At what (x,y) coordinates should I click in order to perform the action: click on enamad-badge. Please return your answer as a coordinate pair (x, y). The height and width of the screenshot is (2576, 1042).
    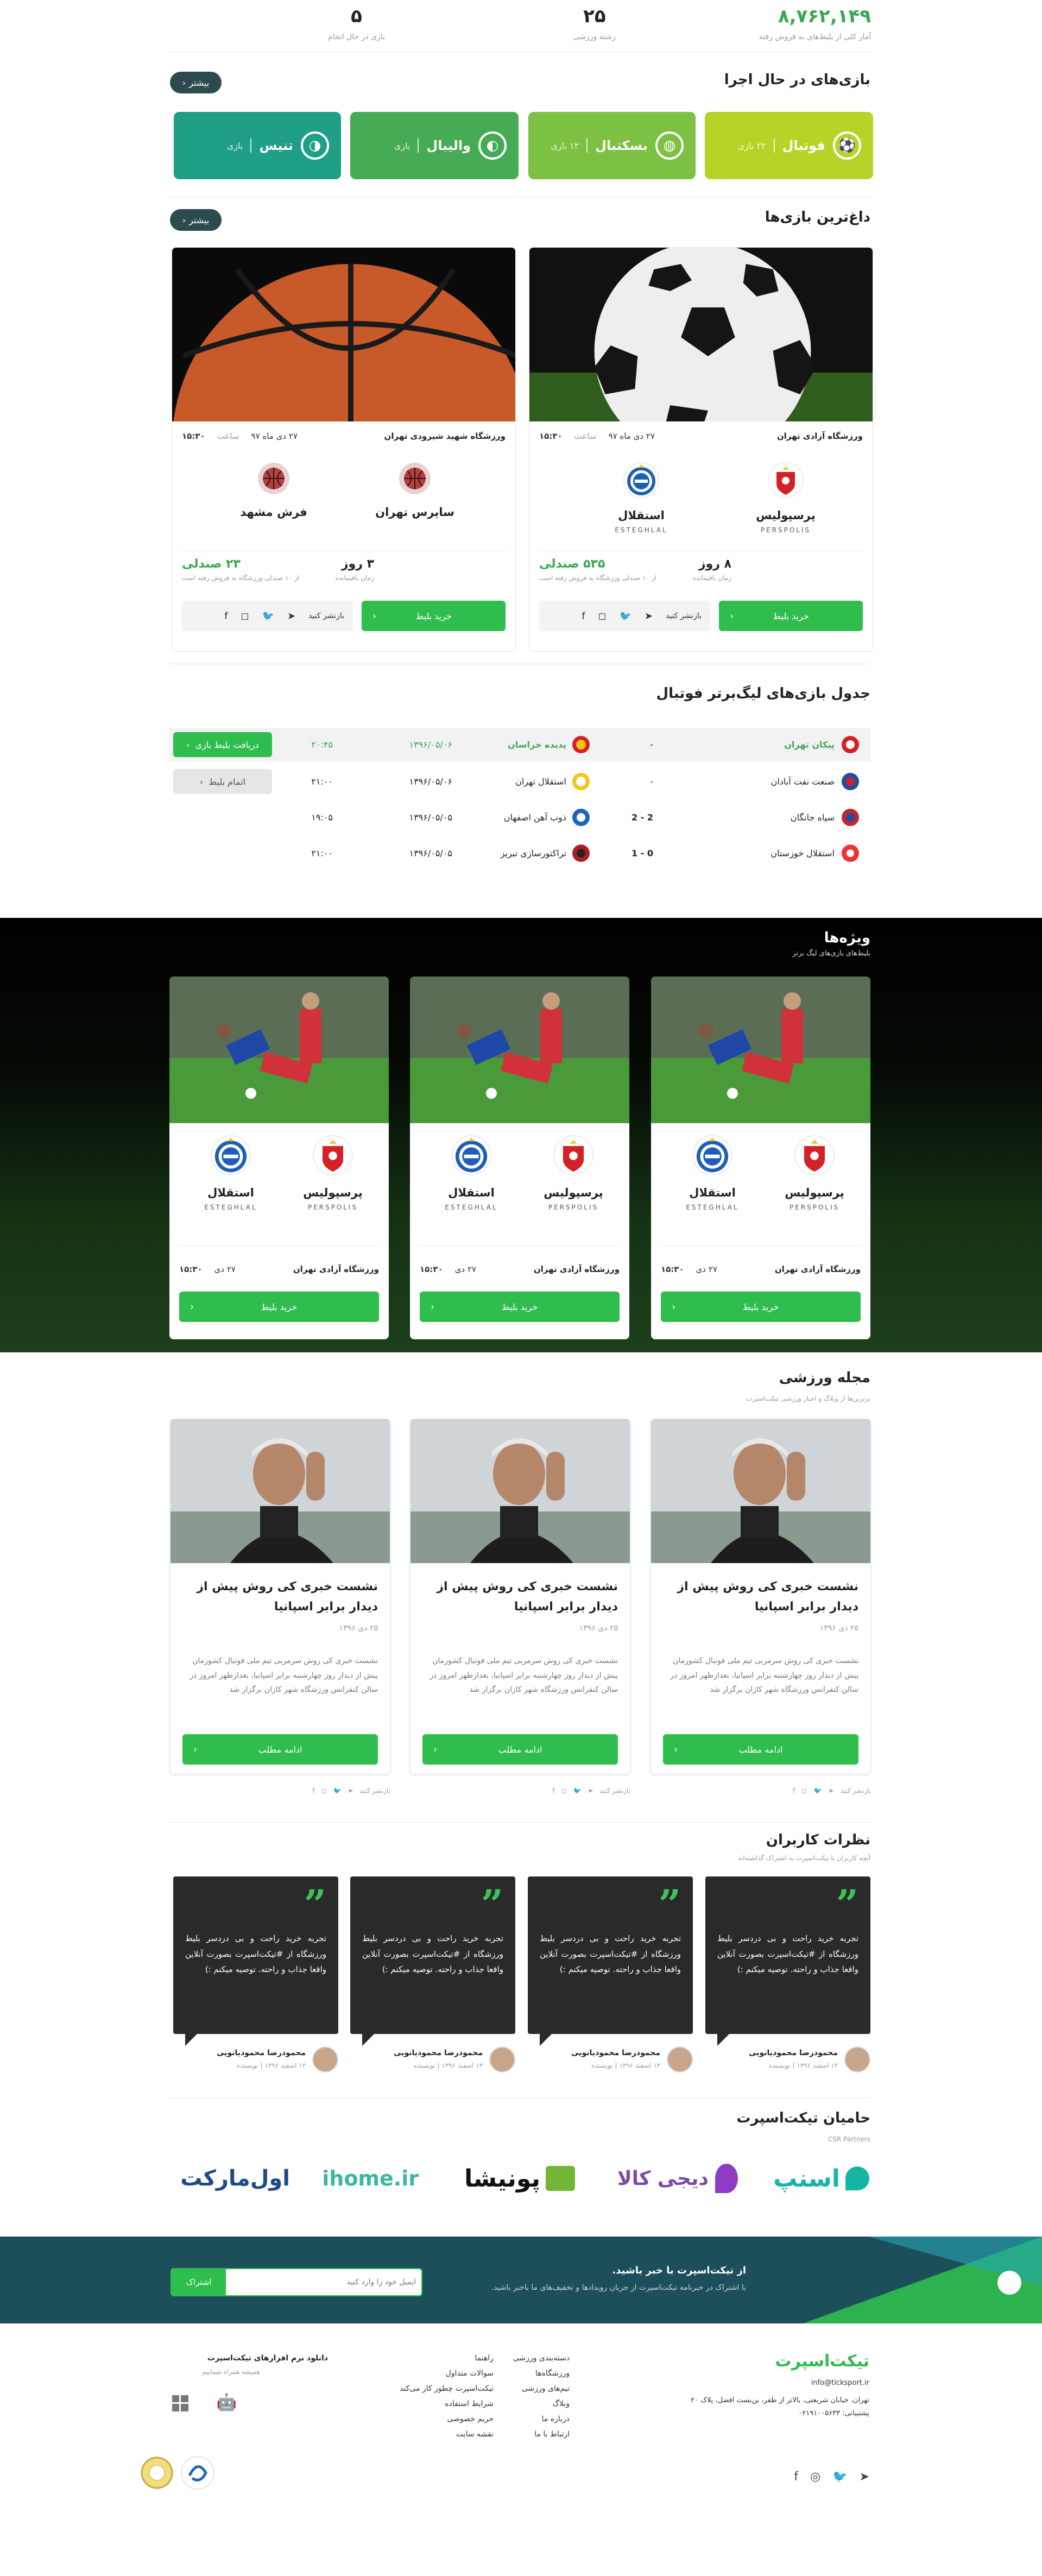
    Looking at the image, I should click on (198, 2473).